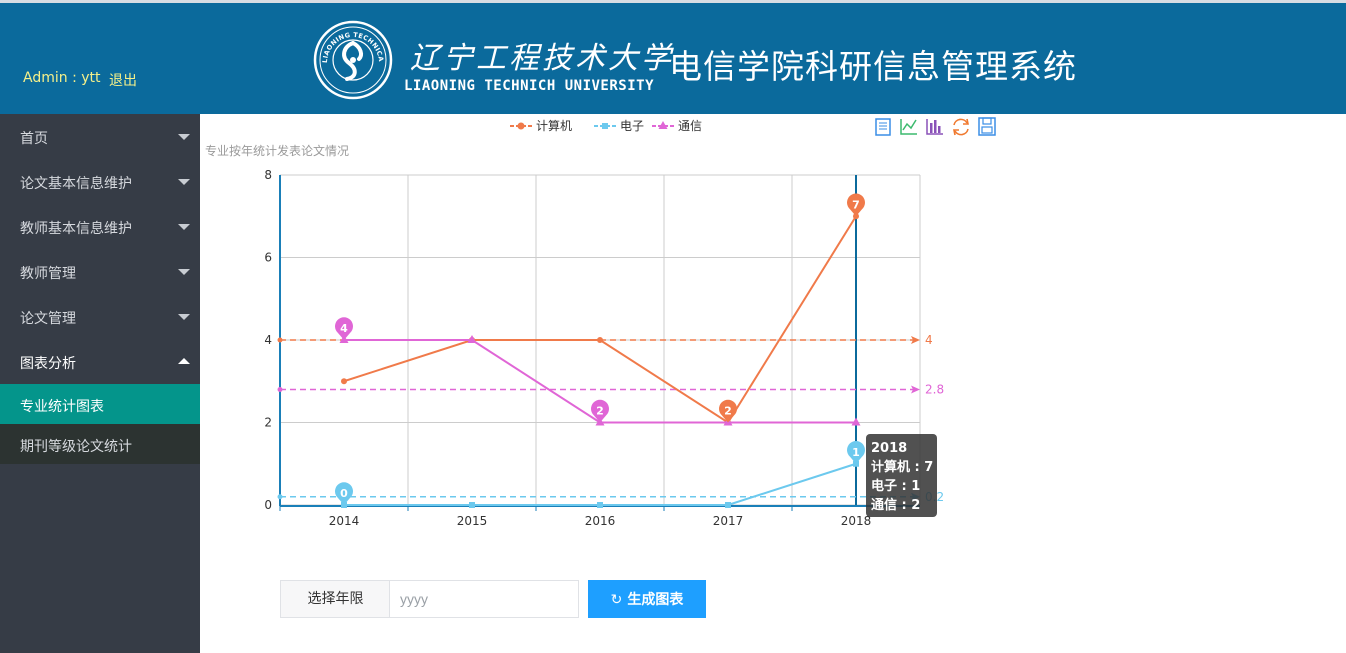  What do you see at coordinates (929, 340) in the screenshot?
I see `mark-line-label: 4` at bounding box center [929, 340].